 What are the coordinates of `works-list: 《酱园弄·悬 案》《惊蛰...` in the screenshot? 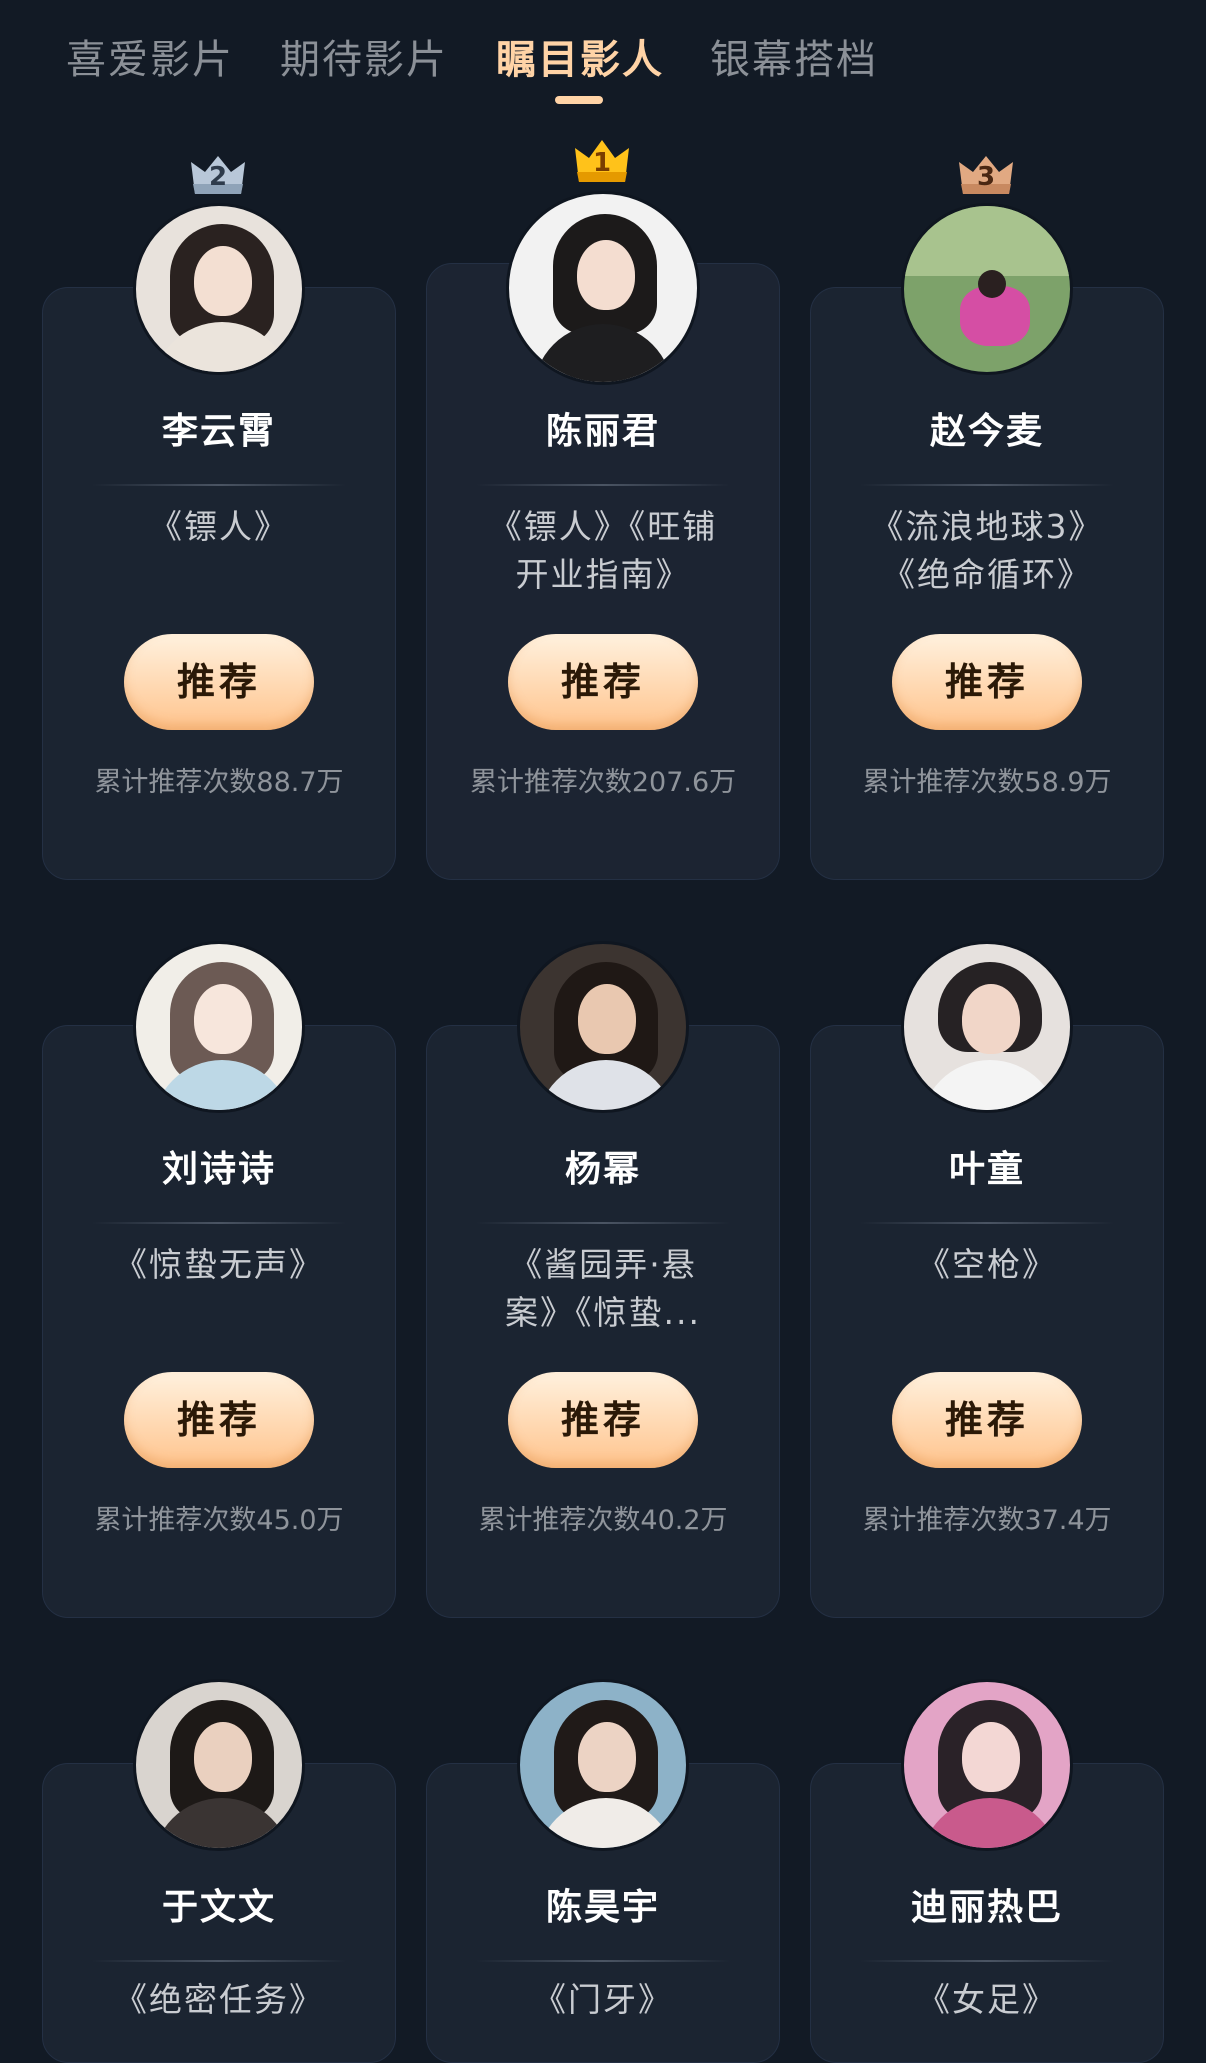 It's located at (603, 1288).